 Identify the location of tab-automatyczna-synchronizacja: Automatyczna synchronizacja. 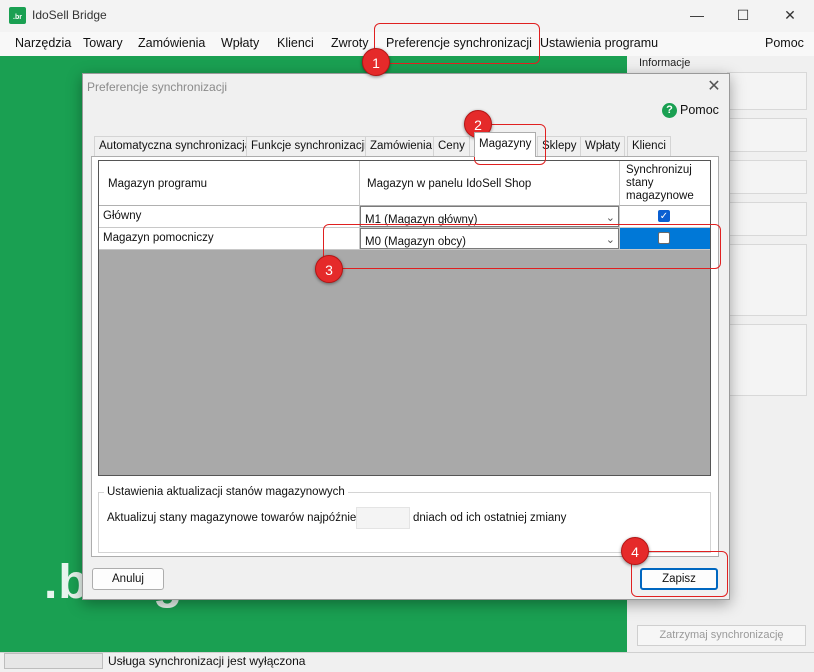
(175, 146).